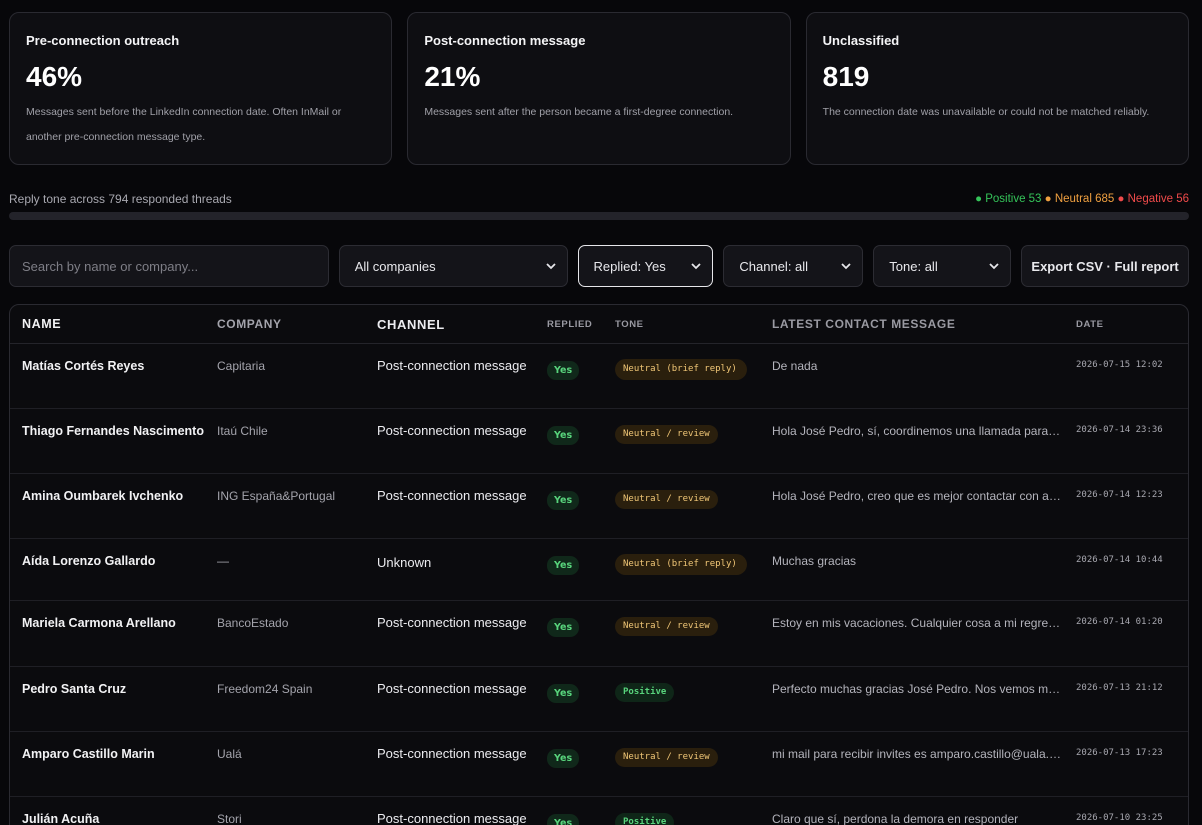  Describe the element at coordinates (253, 623) in the screenshot. I see `contact-company: BancoEstado` at that location.